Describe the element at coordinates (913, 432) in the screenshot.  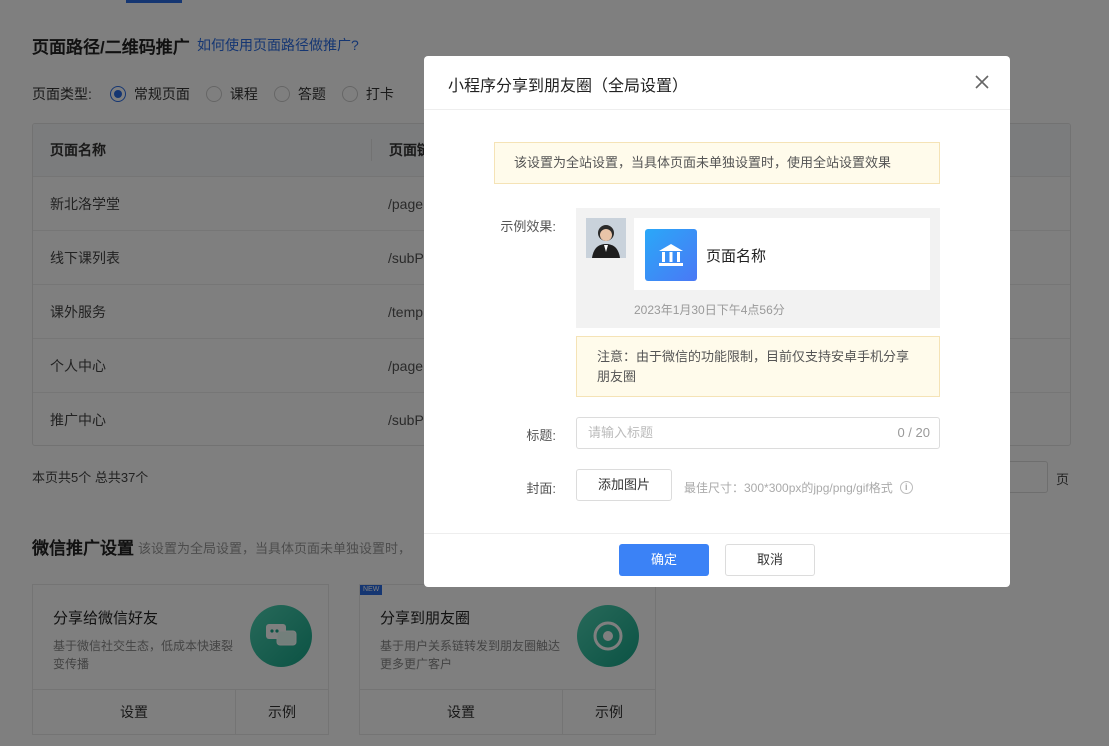
I see `title-char-count: 0 / 20` at that location.